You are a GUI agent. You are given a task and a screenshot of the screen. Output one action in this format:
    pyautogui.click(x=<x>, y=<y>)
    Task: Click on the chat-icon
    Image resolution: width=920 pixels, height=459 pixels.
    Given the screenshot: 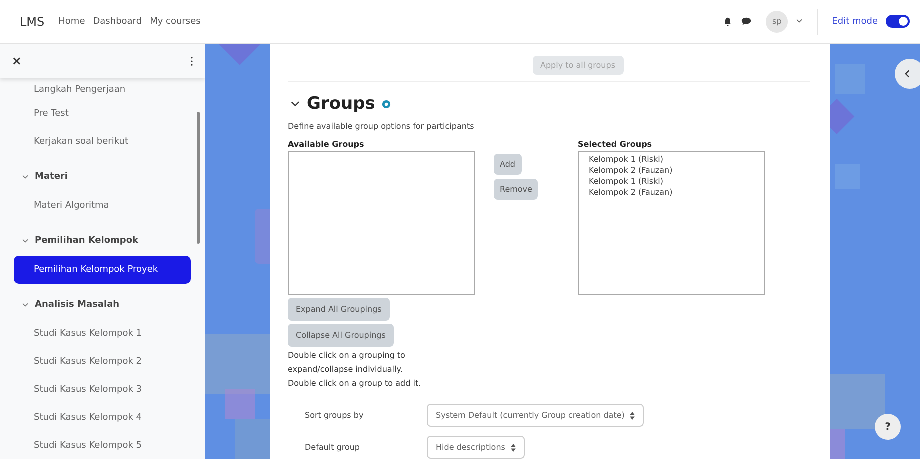 What is the action you would take?
    pyautogui.click(x=746, y=21)
    